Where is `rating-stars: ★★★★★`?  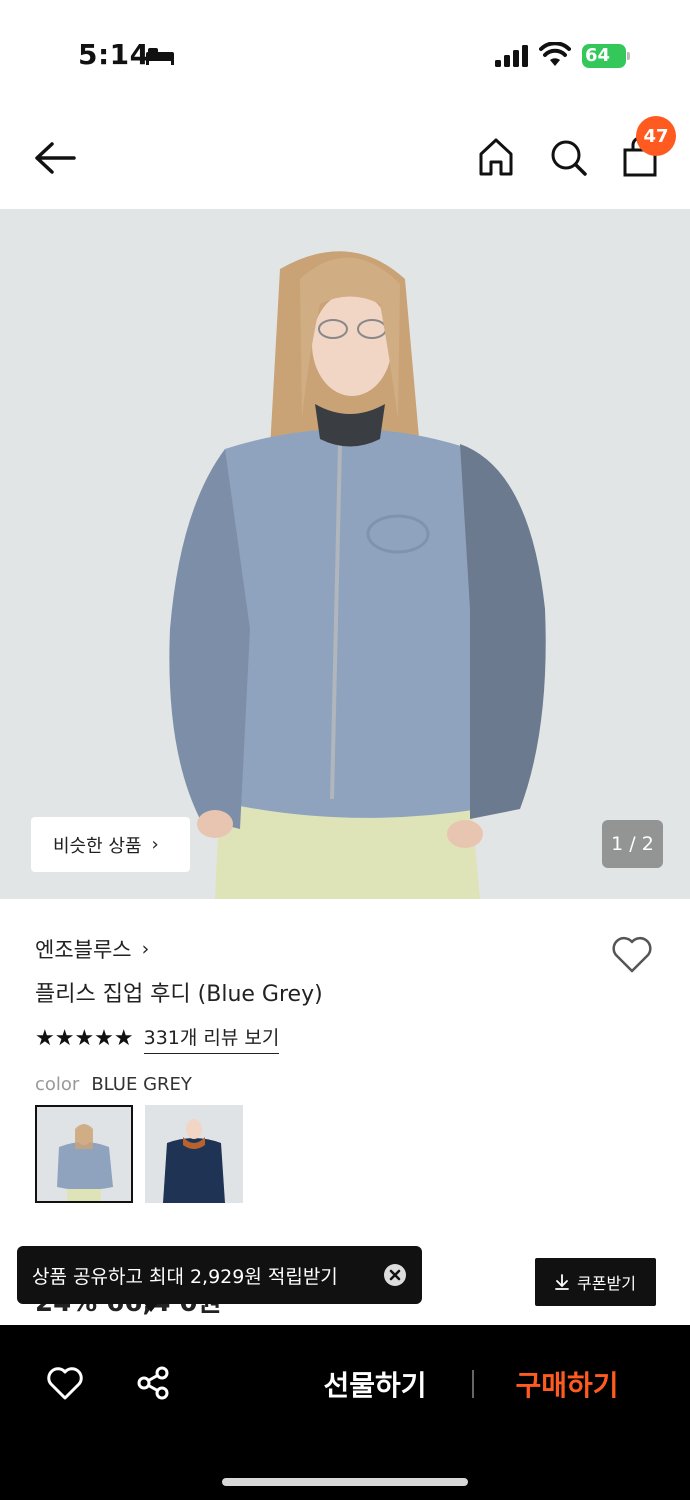 rating-stars: ★★★★★ is located at coordinates (84, 1038).